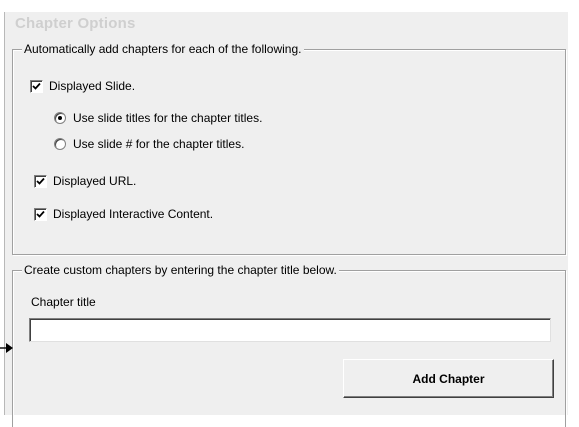  Describe the element at coordinates (448, 378) in the screenshot. I see `add-chapter-button: Add Chapter` at that location.